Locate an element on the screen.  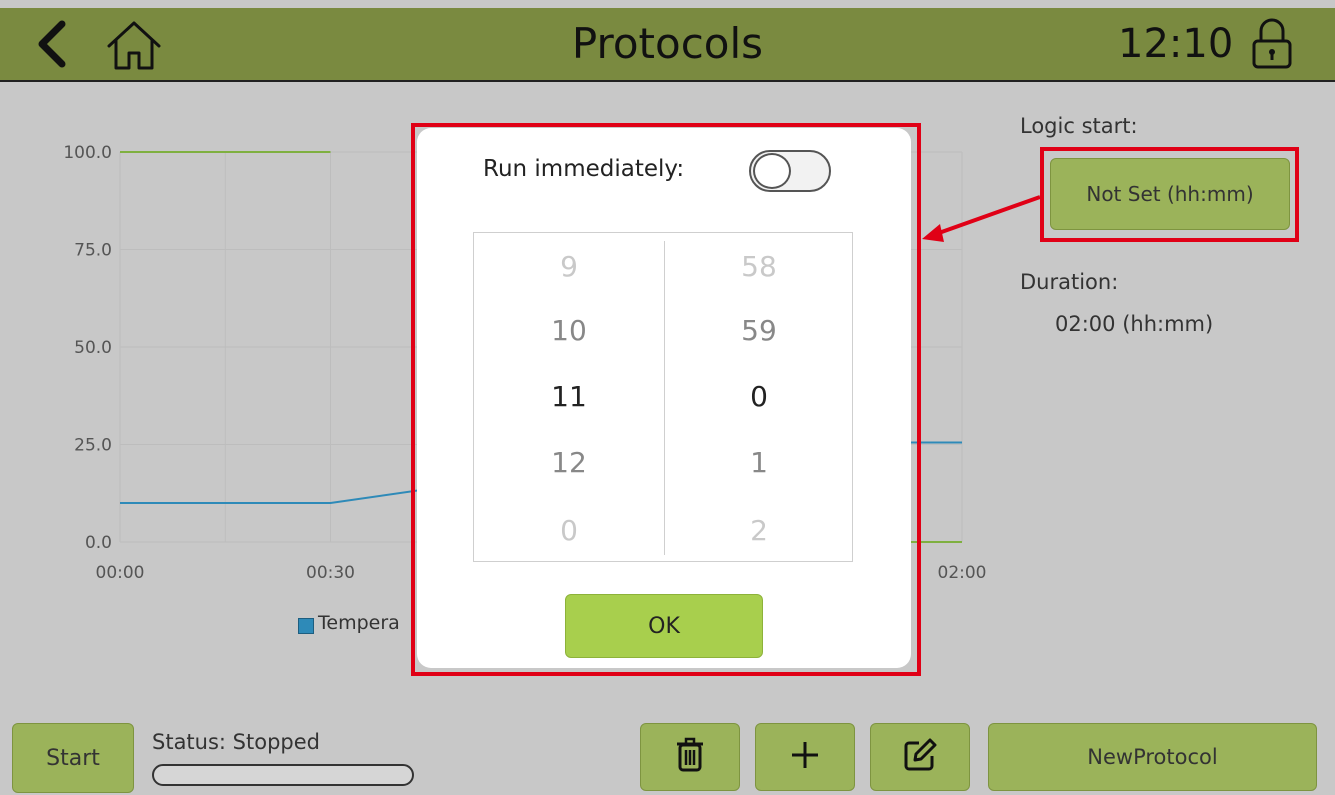
trash-icon is located at coordinates (690, 757).